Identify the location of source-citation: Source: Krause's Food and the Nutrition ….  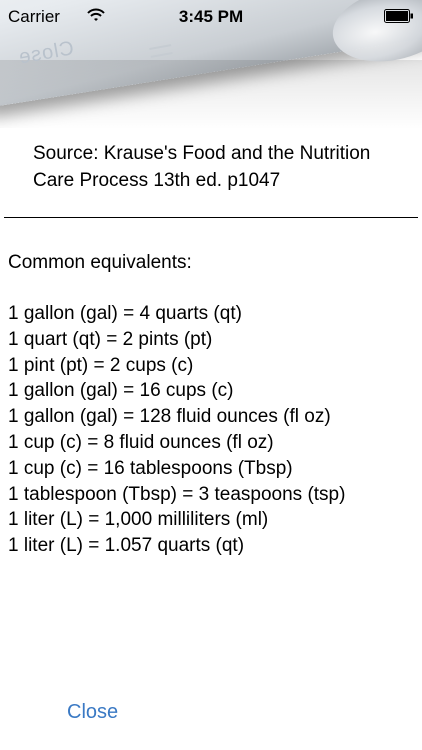
(202, 167).